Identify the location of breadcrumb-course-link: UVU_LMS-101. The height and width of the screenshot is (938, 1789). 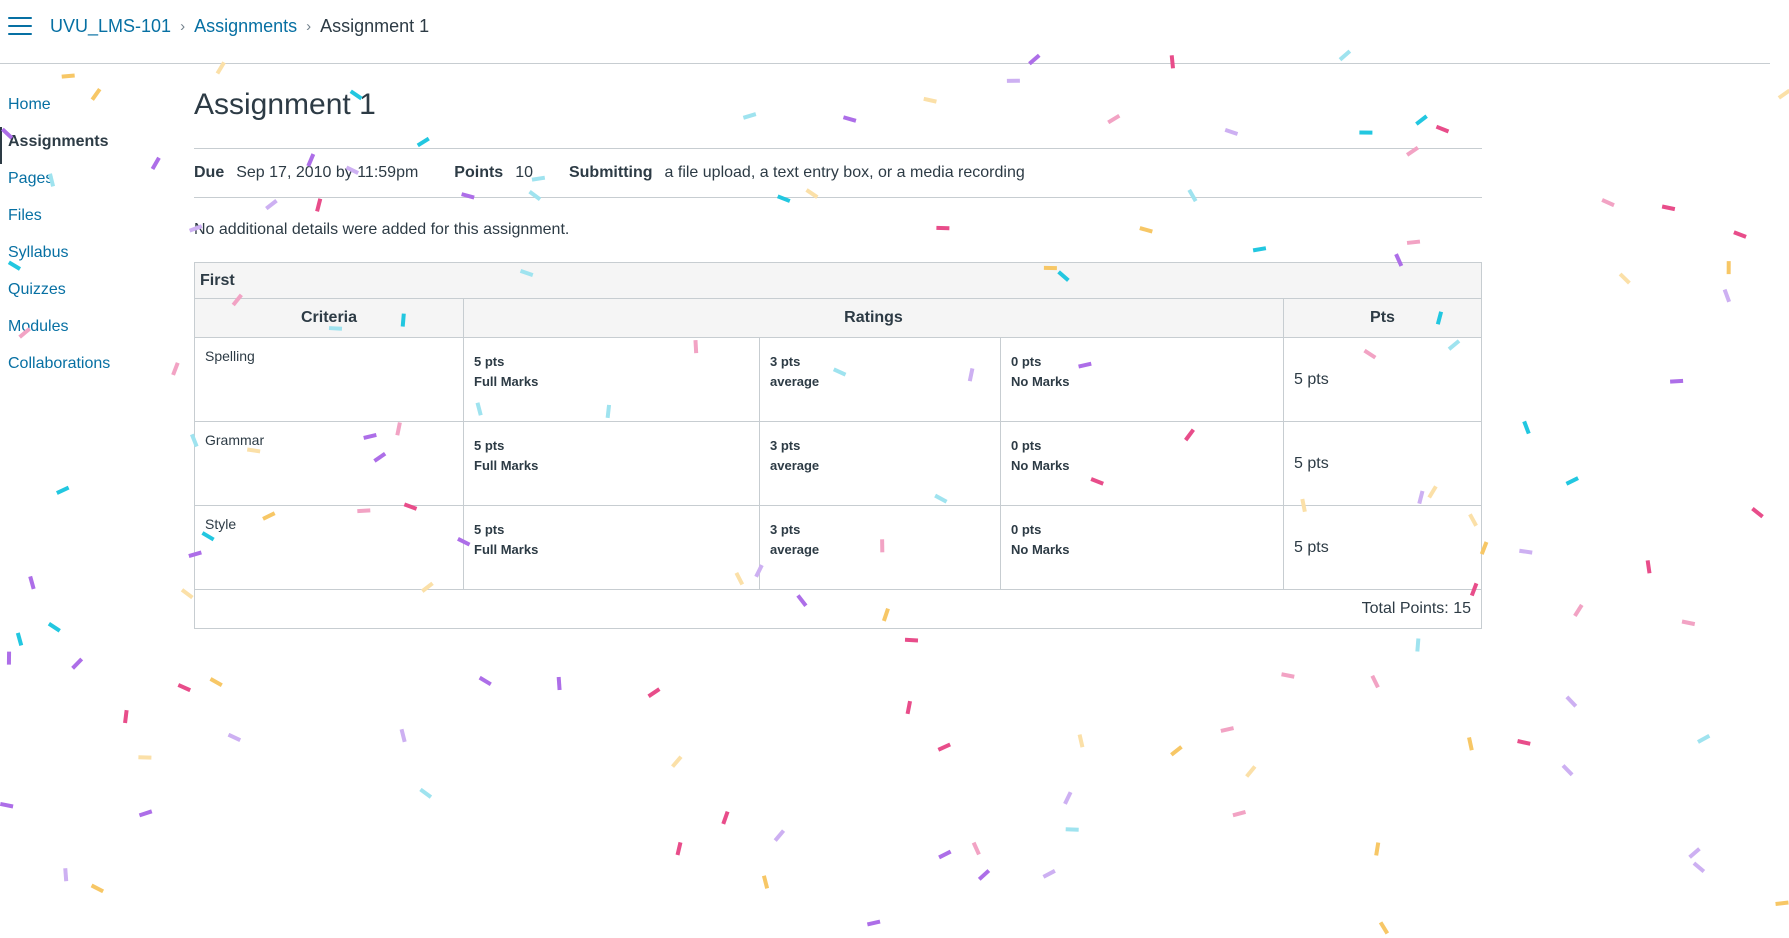
(110, 26).